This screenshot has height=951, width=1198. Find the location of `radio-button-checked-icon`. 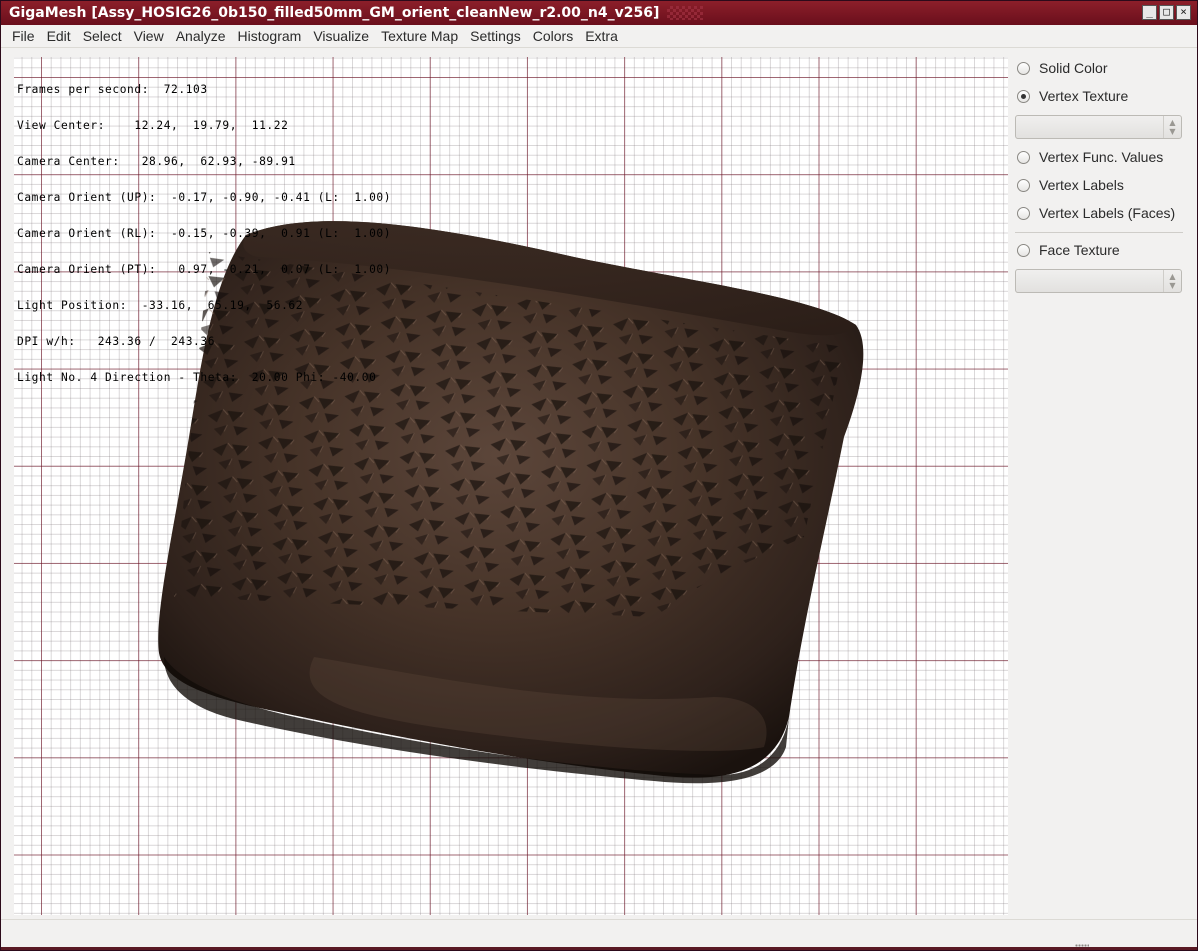

radio-button-checked-icon is located at coordinates (1023, 96).